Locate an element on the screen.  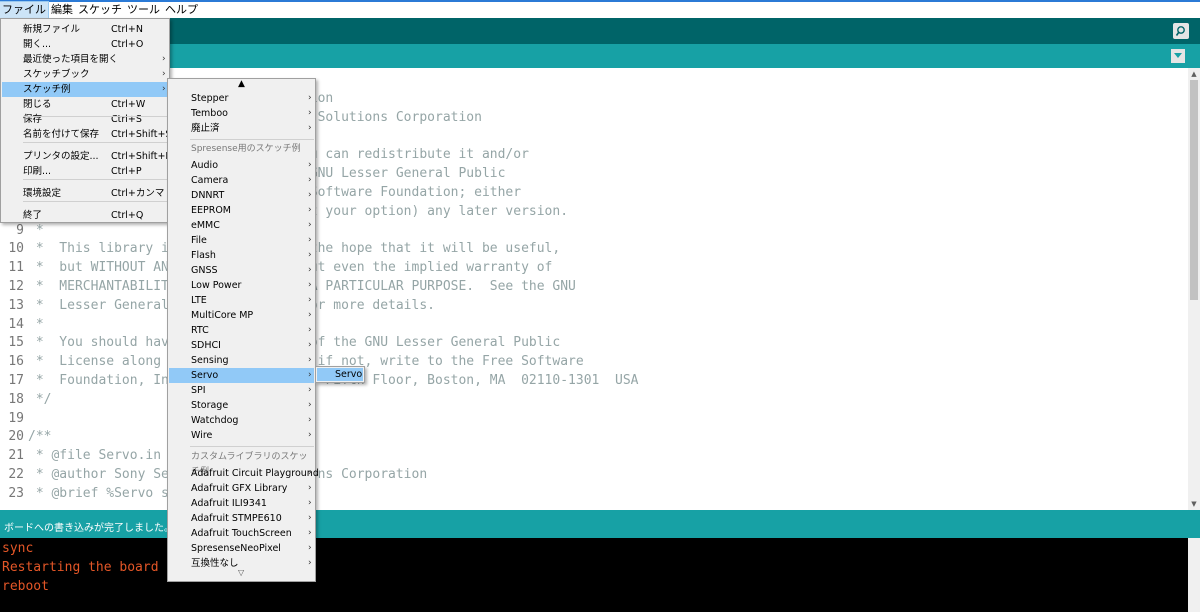
code-text: * @file Servo.in is located at coordinates (95, 456).